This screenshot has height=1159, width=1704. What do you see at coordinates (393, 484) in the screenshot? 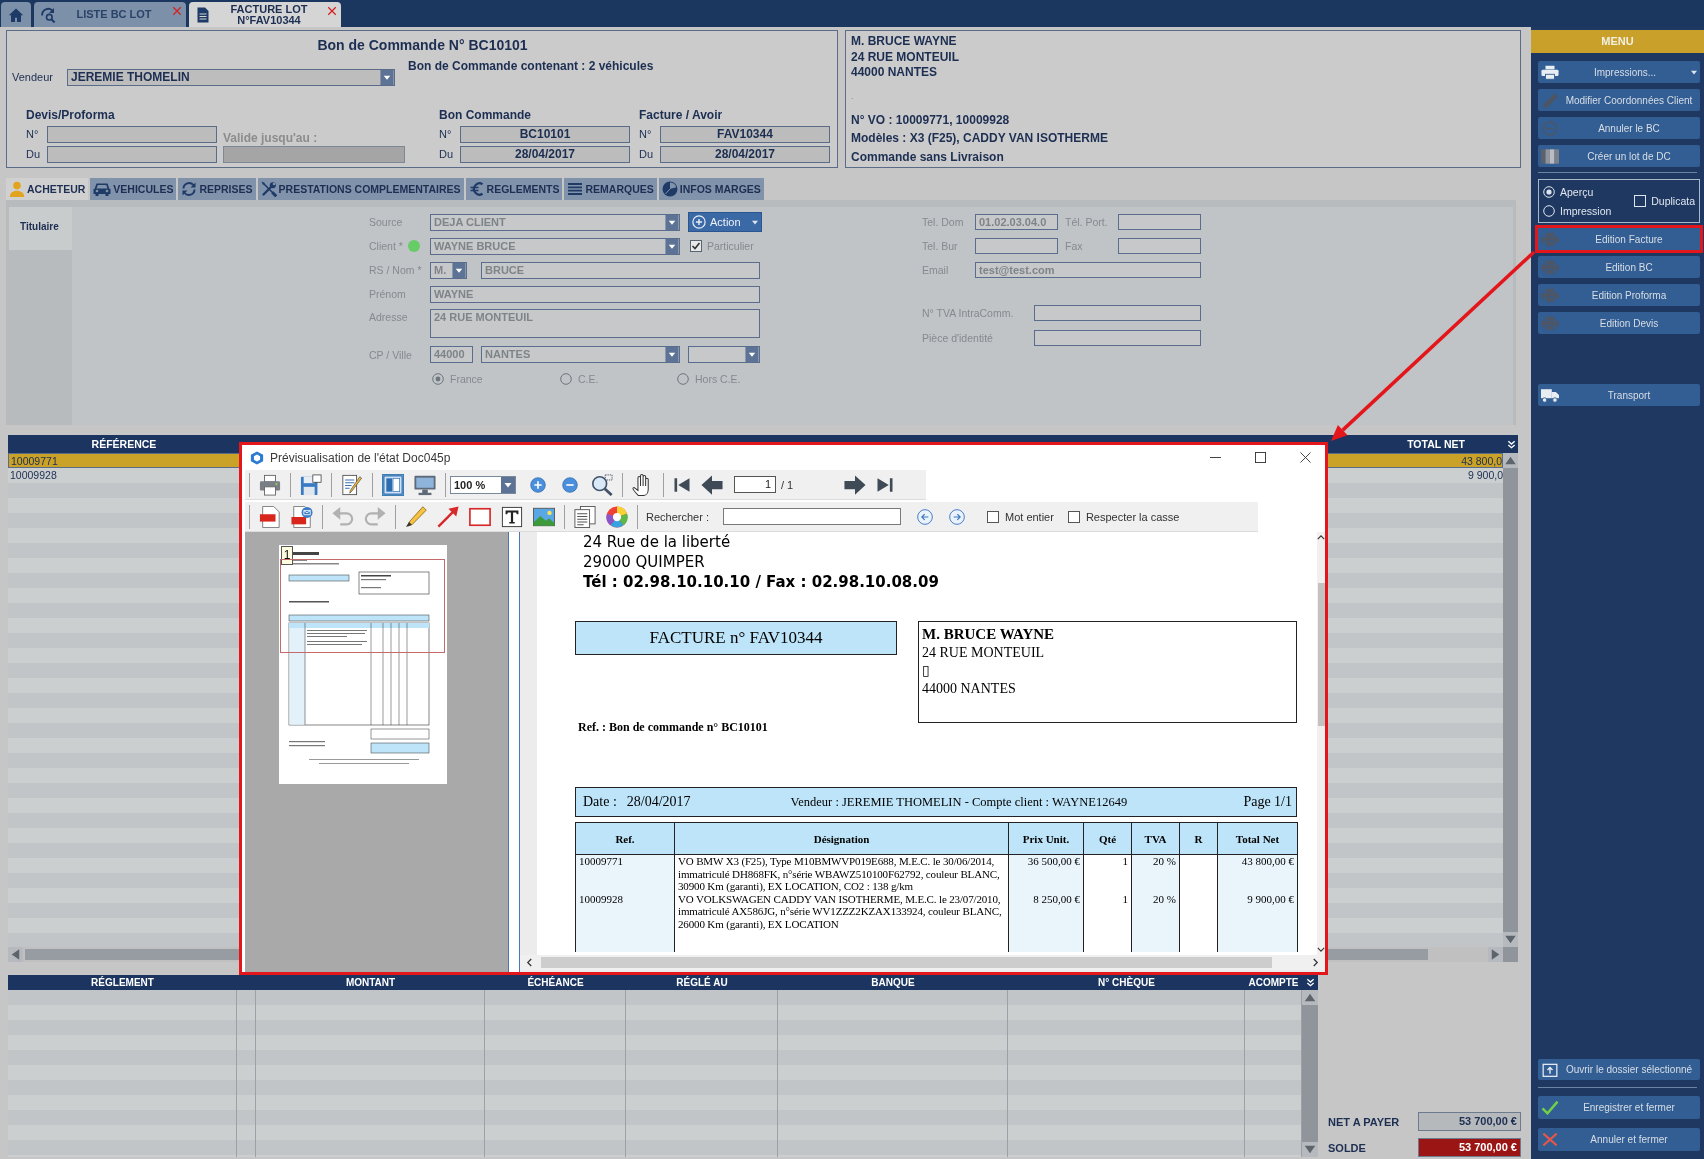
I see `single-page-icon` at bounding box center [393, 484].